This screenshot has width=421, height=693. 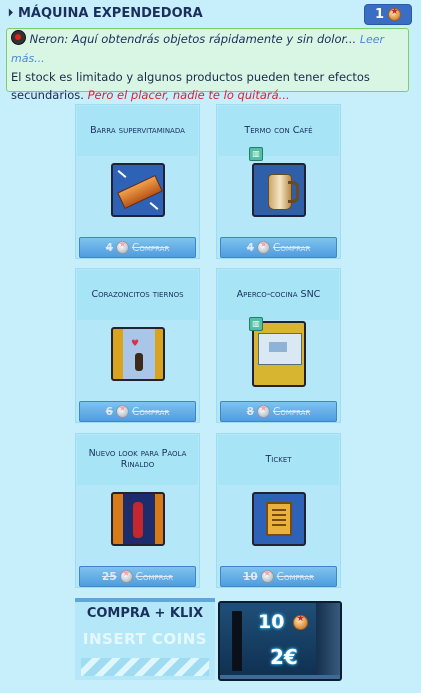 What do you see at coordinates (278, 459) in the screenshot?
I see `product-name: Ticket` at bounding box center [278, 459].